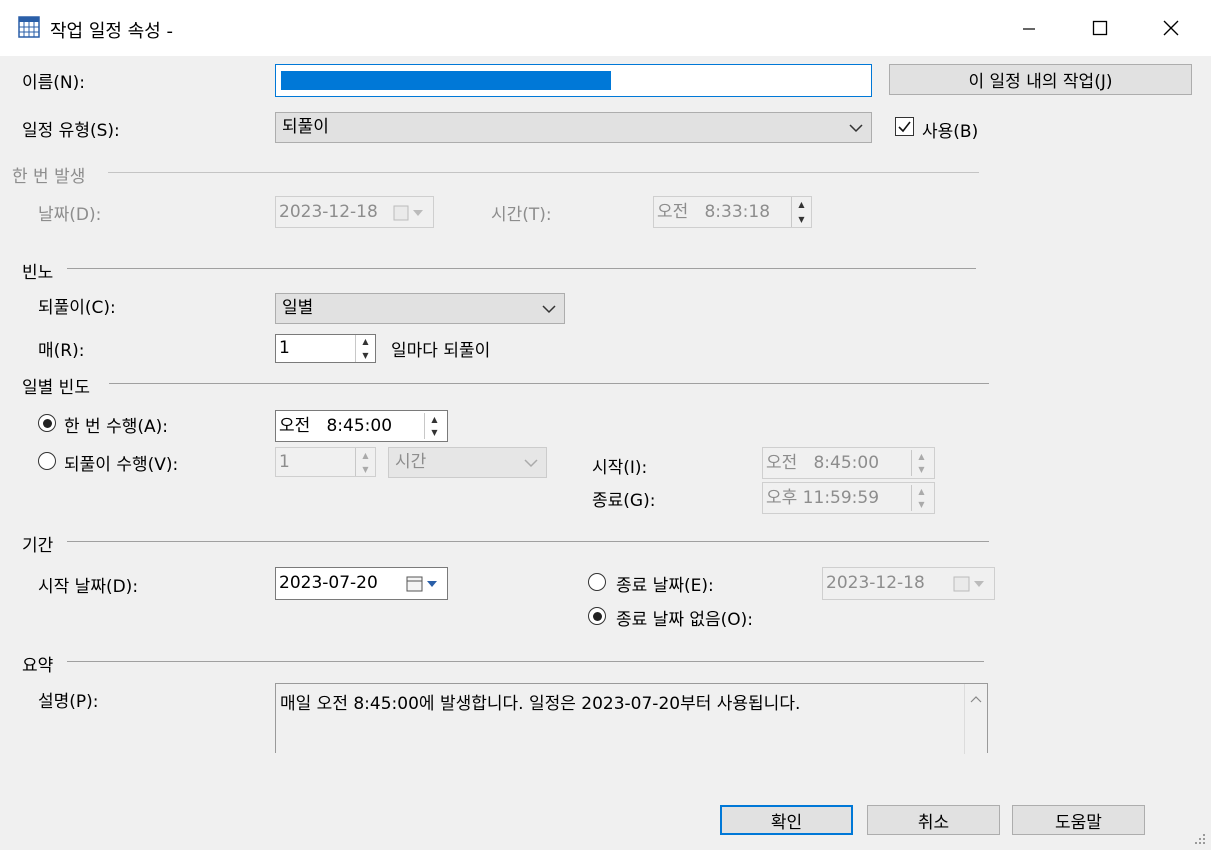  What do you see at coordinates (38, 546) in the screenshot?
I see `duration-section-title: 기간` at bounding box center [38, 546].